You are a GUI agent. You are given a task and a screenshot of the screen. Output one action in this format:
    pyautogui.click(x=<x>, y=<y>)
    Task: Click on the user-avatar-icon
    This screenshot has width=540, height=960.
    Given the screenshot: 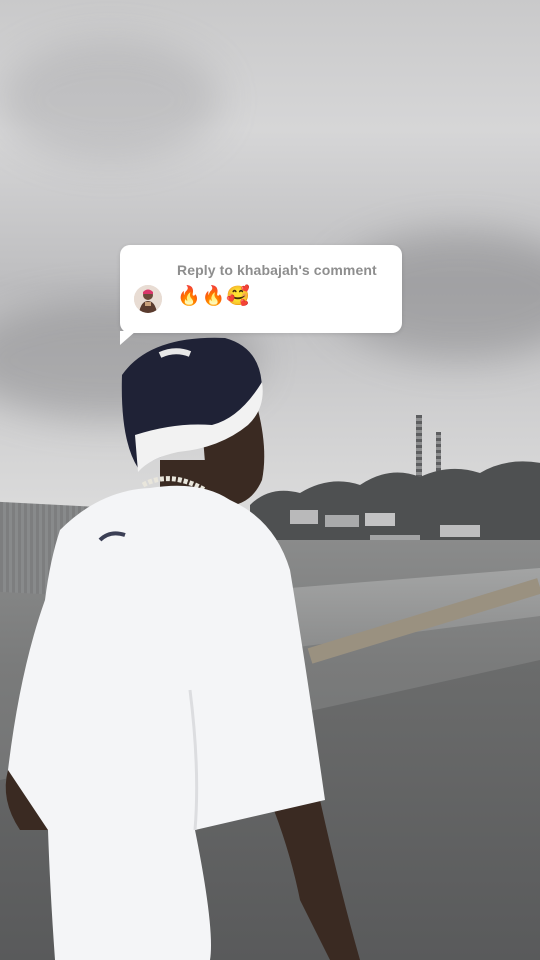 What is the action you would take?
    pyautogui.click(x=148, y=299)
    